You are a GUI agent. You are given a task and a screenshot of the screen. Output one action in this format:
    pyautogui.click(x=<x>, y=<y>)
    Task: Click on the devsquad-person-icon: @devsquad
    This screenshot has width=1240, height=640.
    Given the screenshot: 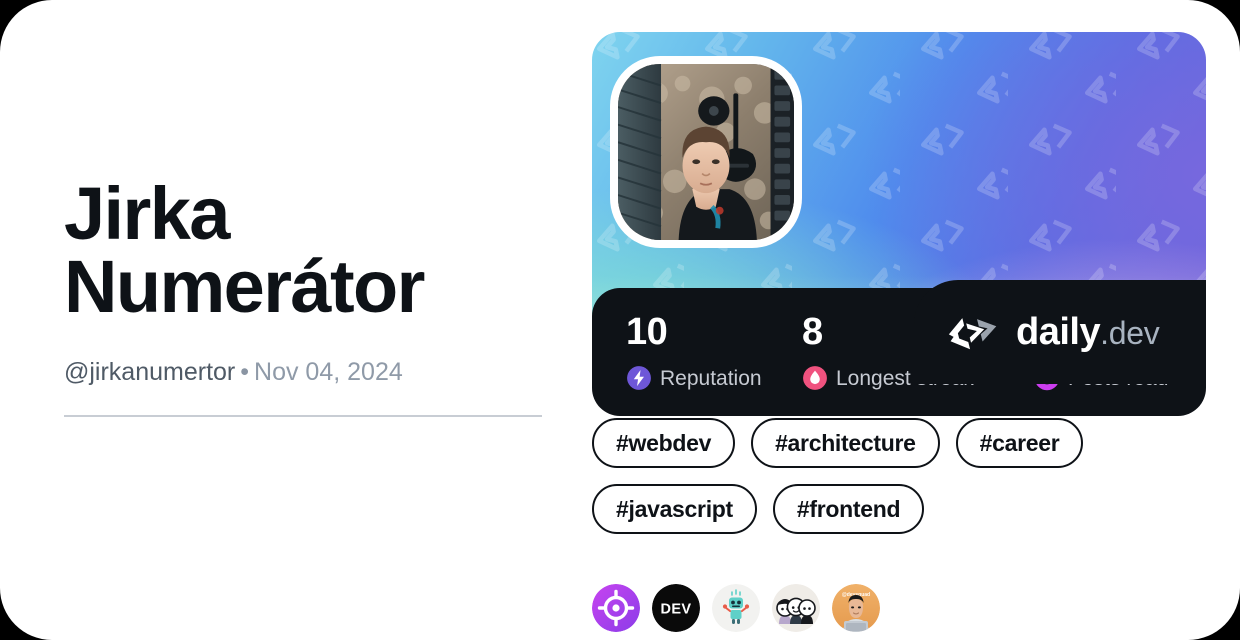 What is the action you would take?
    pyautogui.click(x=856, y=608)
    